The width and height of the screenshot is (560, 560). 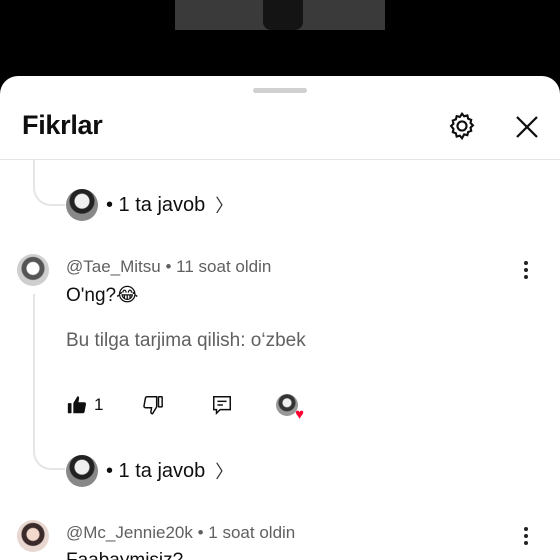 I want to click on comment-author: @Tae_Mitsu, so click(x=113, y=266).